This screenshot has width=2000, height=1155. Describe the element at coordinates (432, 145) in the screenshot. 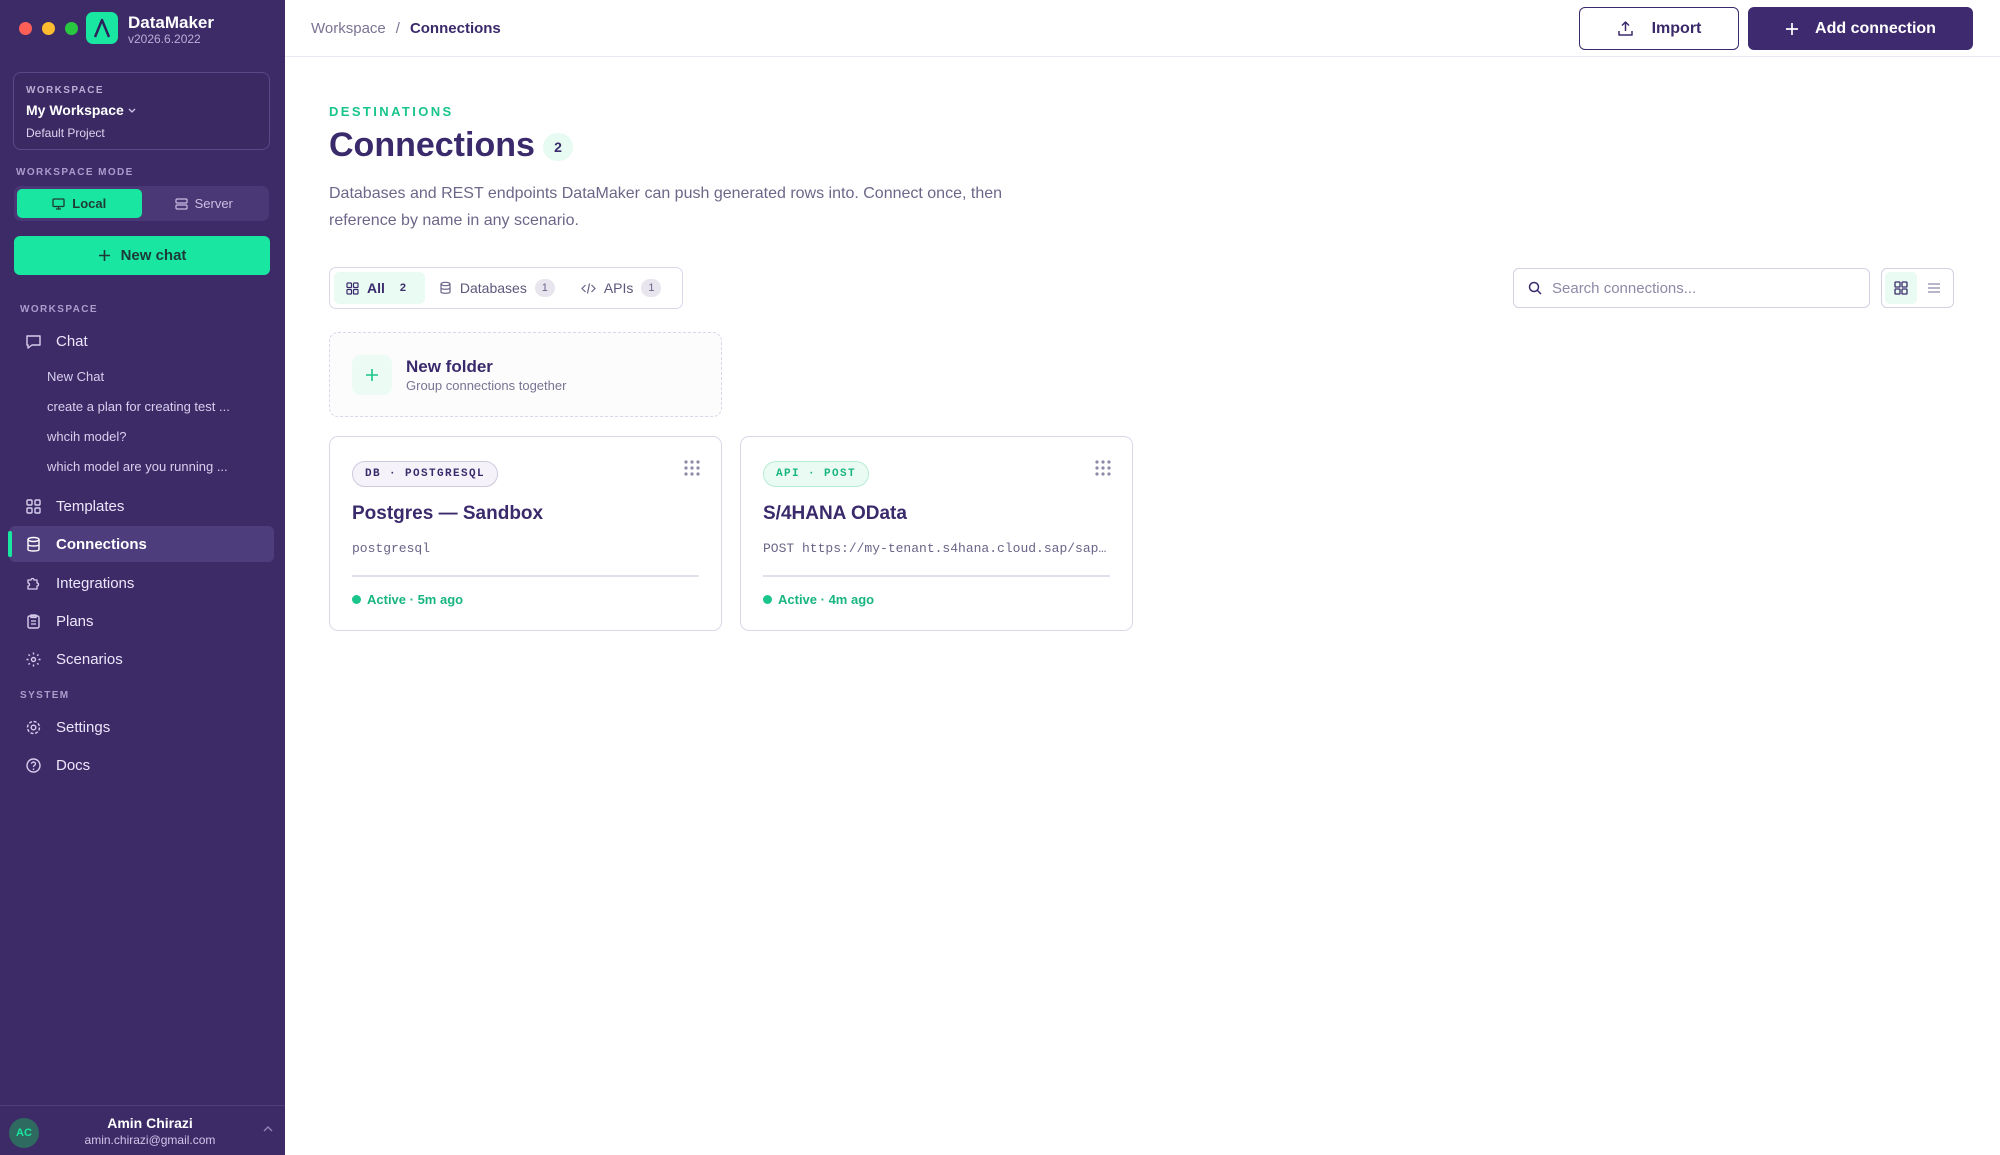

I see `page-title: Connections` at that location.